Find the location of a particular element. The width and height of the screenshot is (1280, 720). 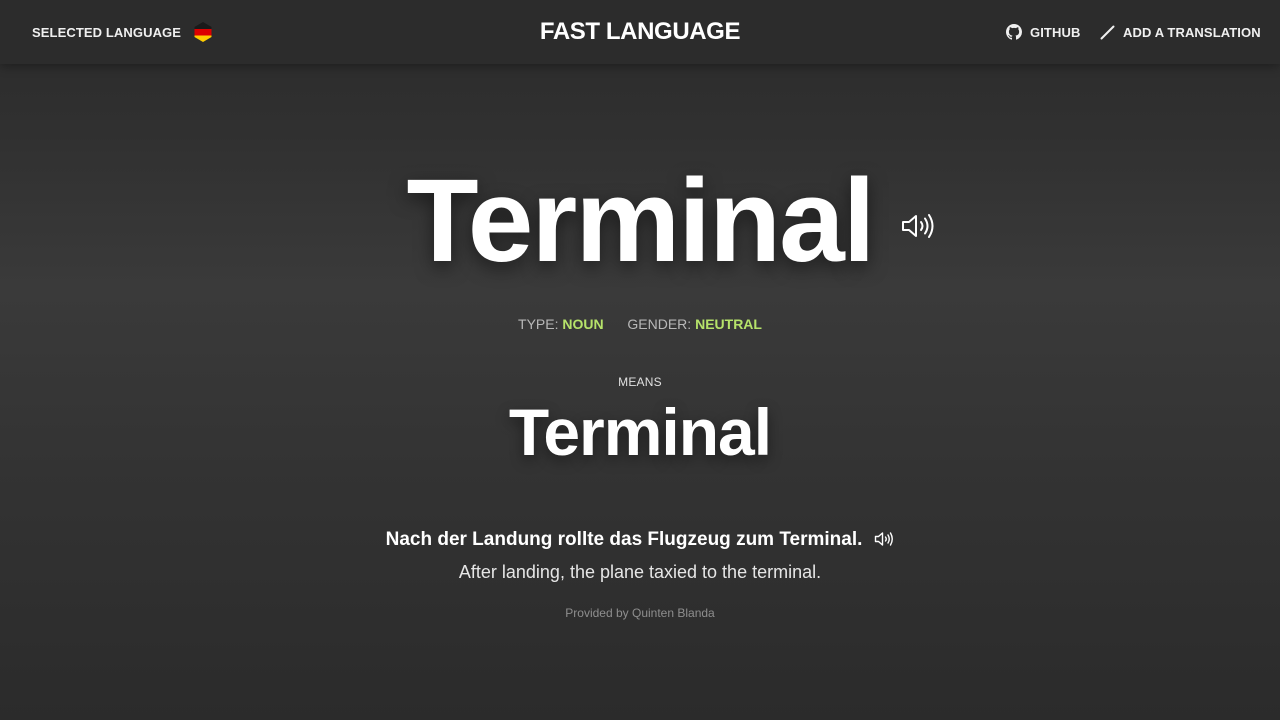

github-icon is located at coordinates (1014, 32).